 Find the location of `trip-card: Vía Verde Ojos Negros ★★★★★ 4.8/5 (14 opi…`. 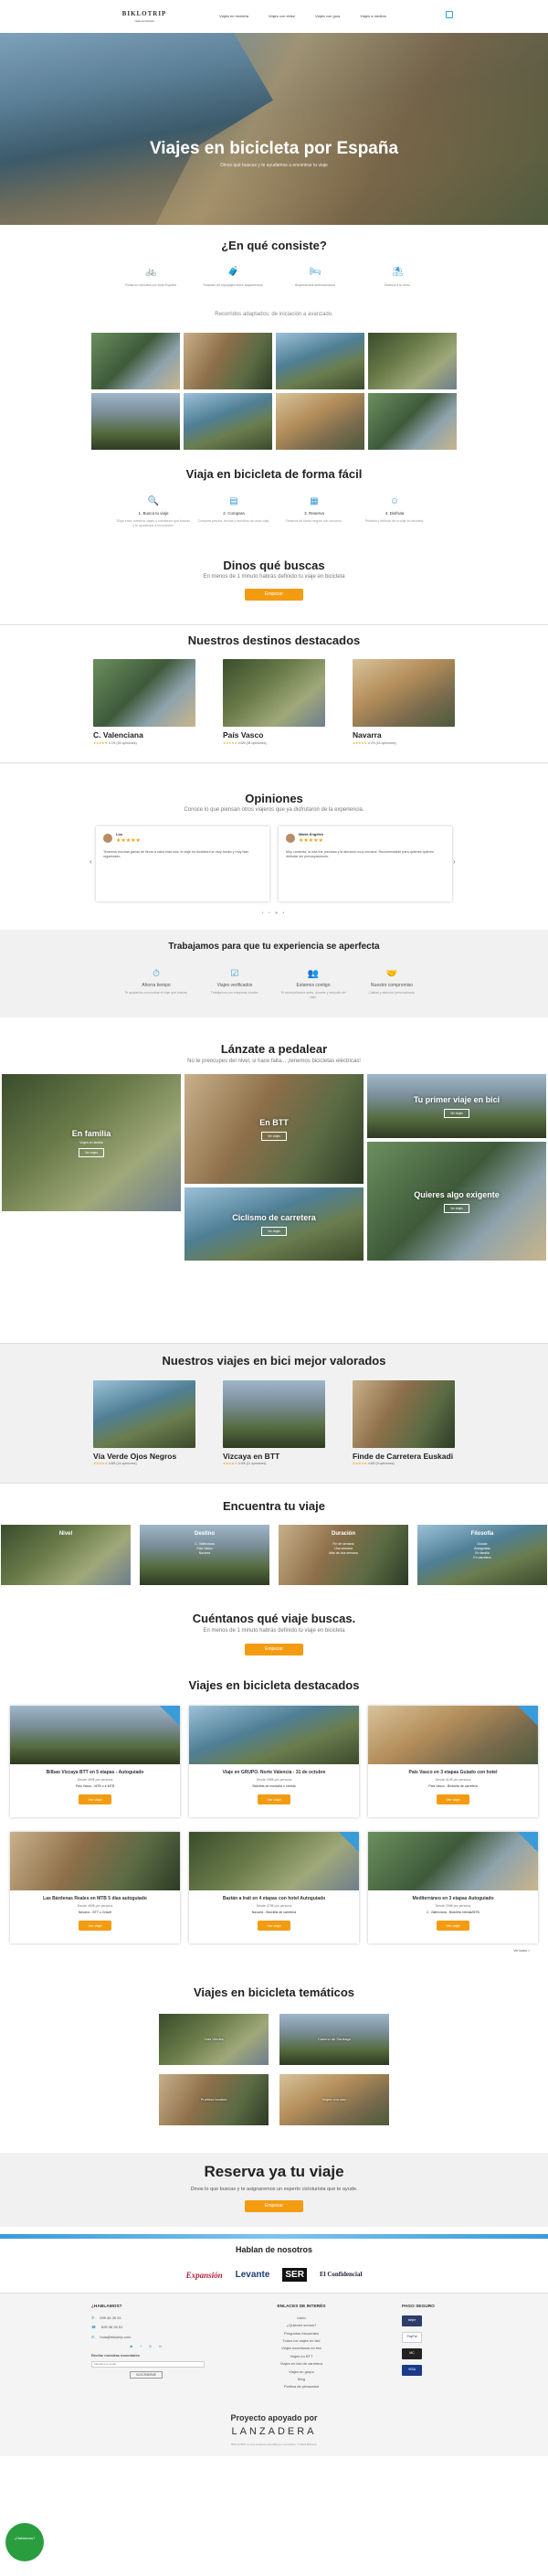

trip-card: Vía Verde Ojos Negros ★★★★★ 4.8/5 (14 opi… is located at coordinates (144, 1422).